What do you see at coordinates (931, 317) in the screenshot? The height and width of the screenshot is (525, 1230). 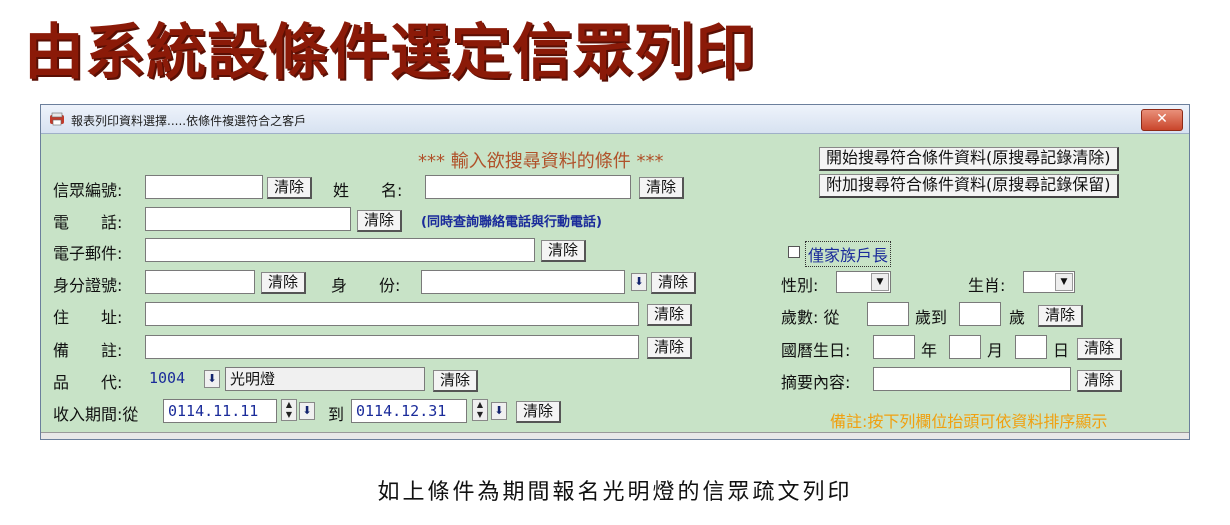 I see `age-to-label: 歲到` at bounding box center [931, 317].